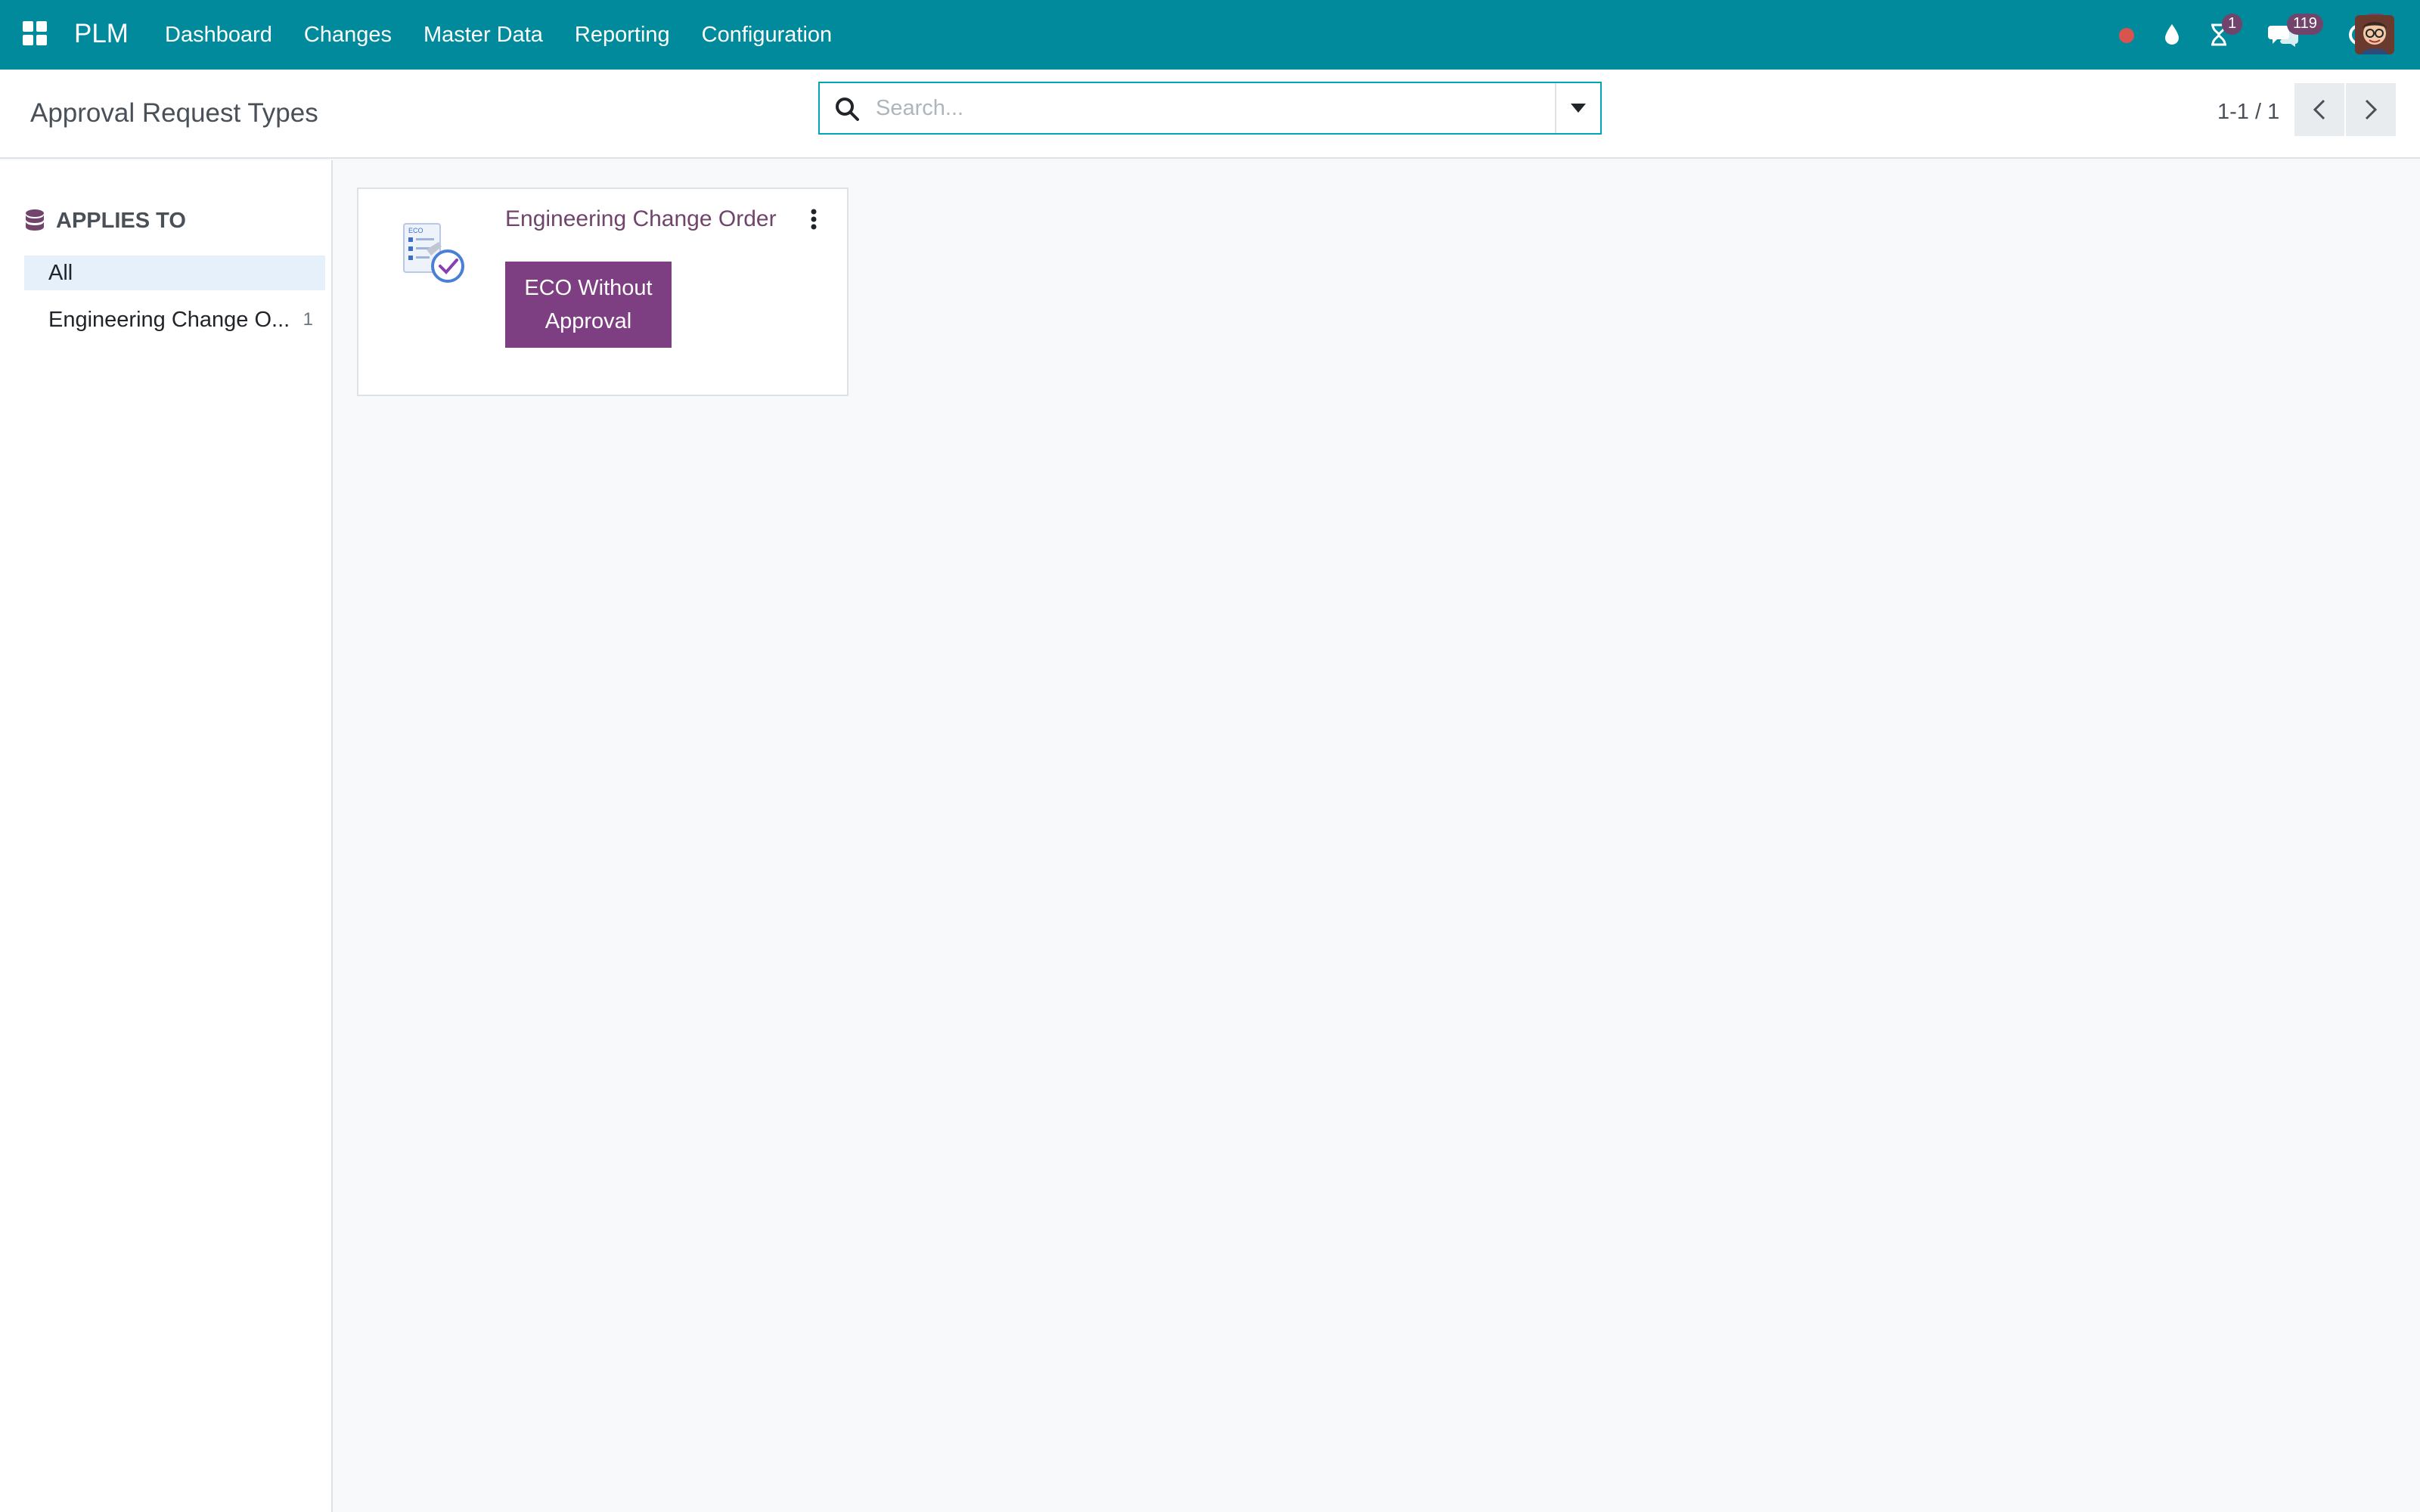 This screenshot has height=1512, width=2420. Describe the element at coordinates (622, 35) in the screenshot. I see `menu-reporting: Reporting` at that location.